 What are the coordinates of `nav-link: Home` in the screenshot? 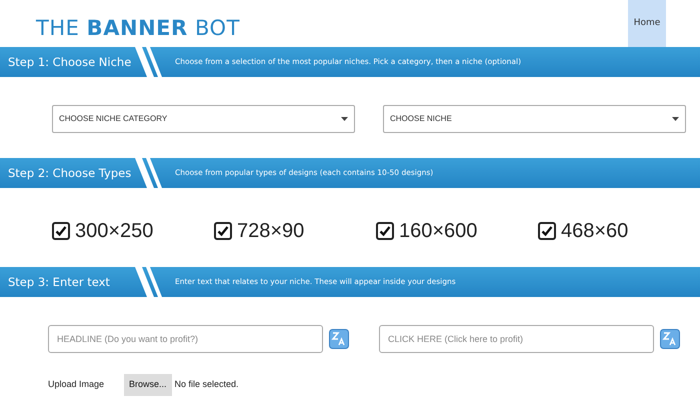 It's located at (647, 23).